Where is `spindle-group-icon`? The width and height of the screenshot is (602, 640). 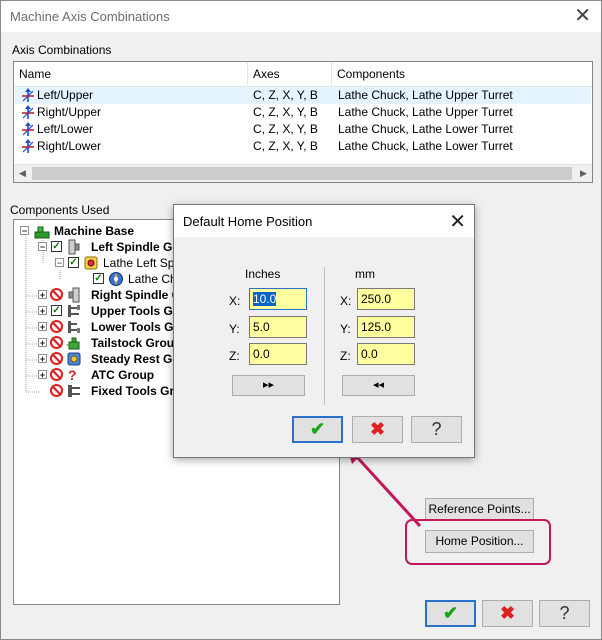 spindle-group-icon is located at coordinates (74, 295).